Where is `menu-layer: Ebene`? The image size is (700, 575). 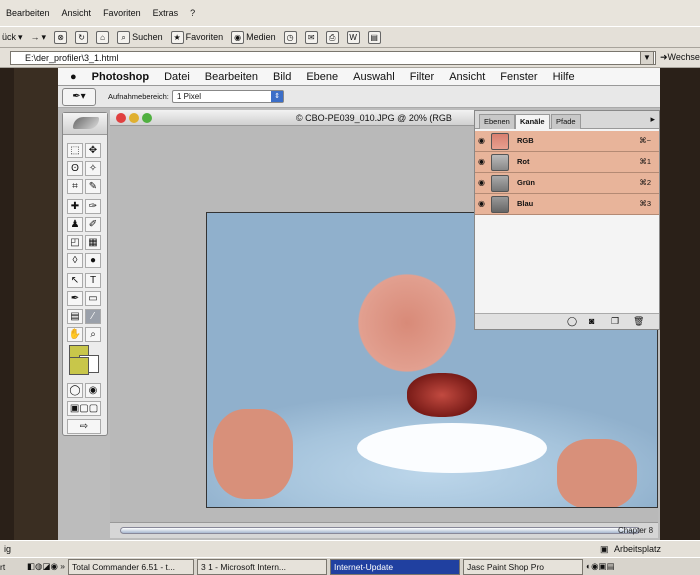
menu-layer: Ebene is located at coordinates (322, 77).